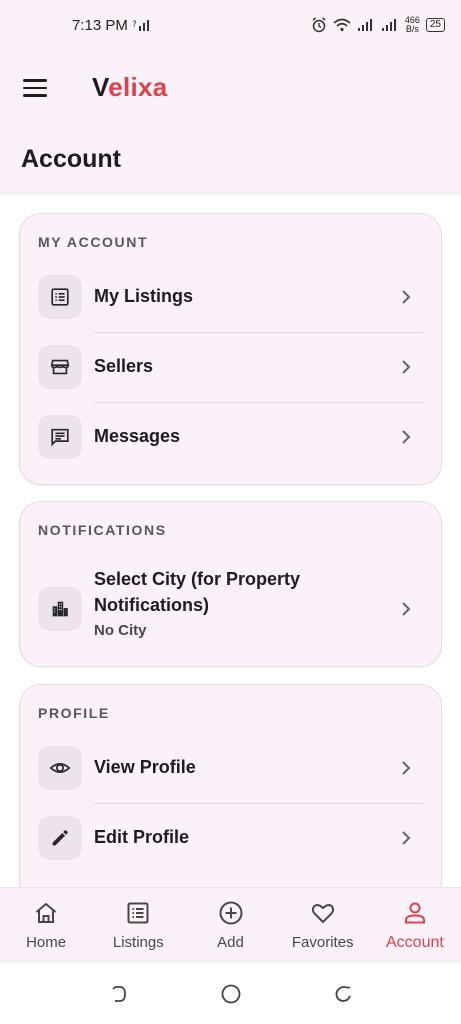 The width and height of the screenshot is (461, 1024). Describe the element at coordinates (435, 25) in the screenshot. I see `battery-indicator: 25` at that location.